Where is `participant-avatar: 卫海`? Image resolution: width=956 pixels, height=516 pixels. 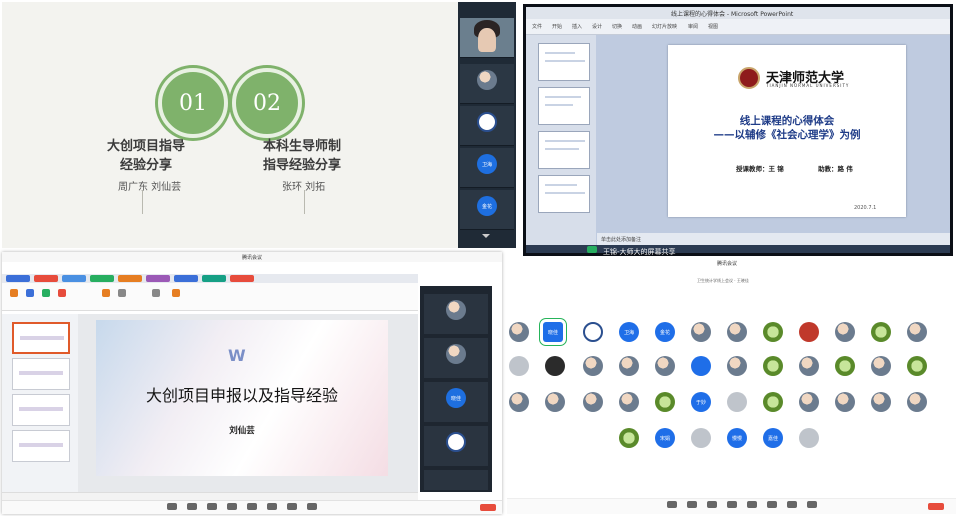 participant-avatar: 卫海 is located at coordinates (629, 332).